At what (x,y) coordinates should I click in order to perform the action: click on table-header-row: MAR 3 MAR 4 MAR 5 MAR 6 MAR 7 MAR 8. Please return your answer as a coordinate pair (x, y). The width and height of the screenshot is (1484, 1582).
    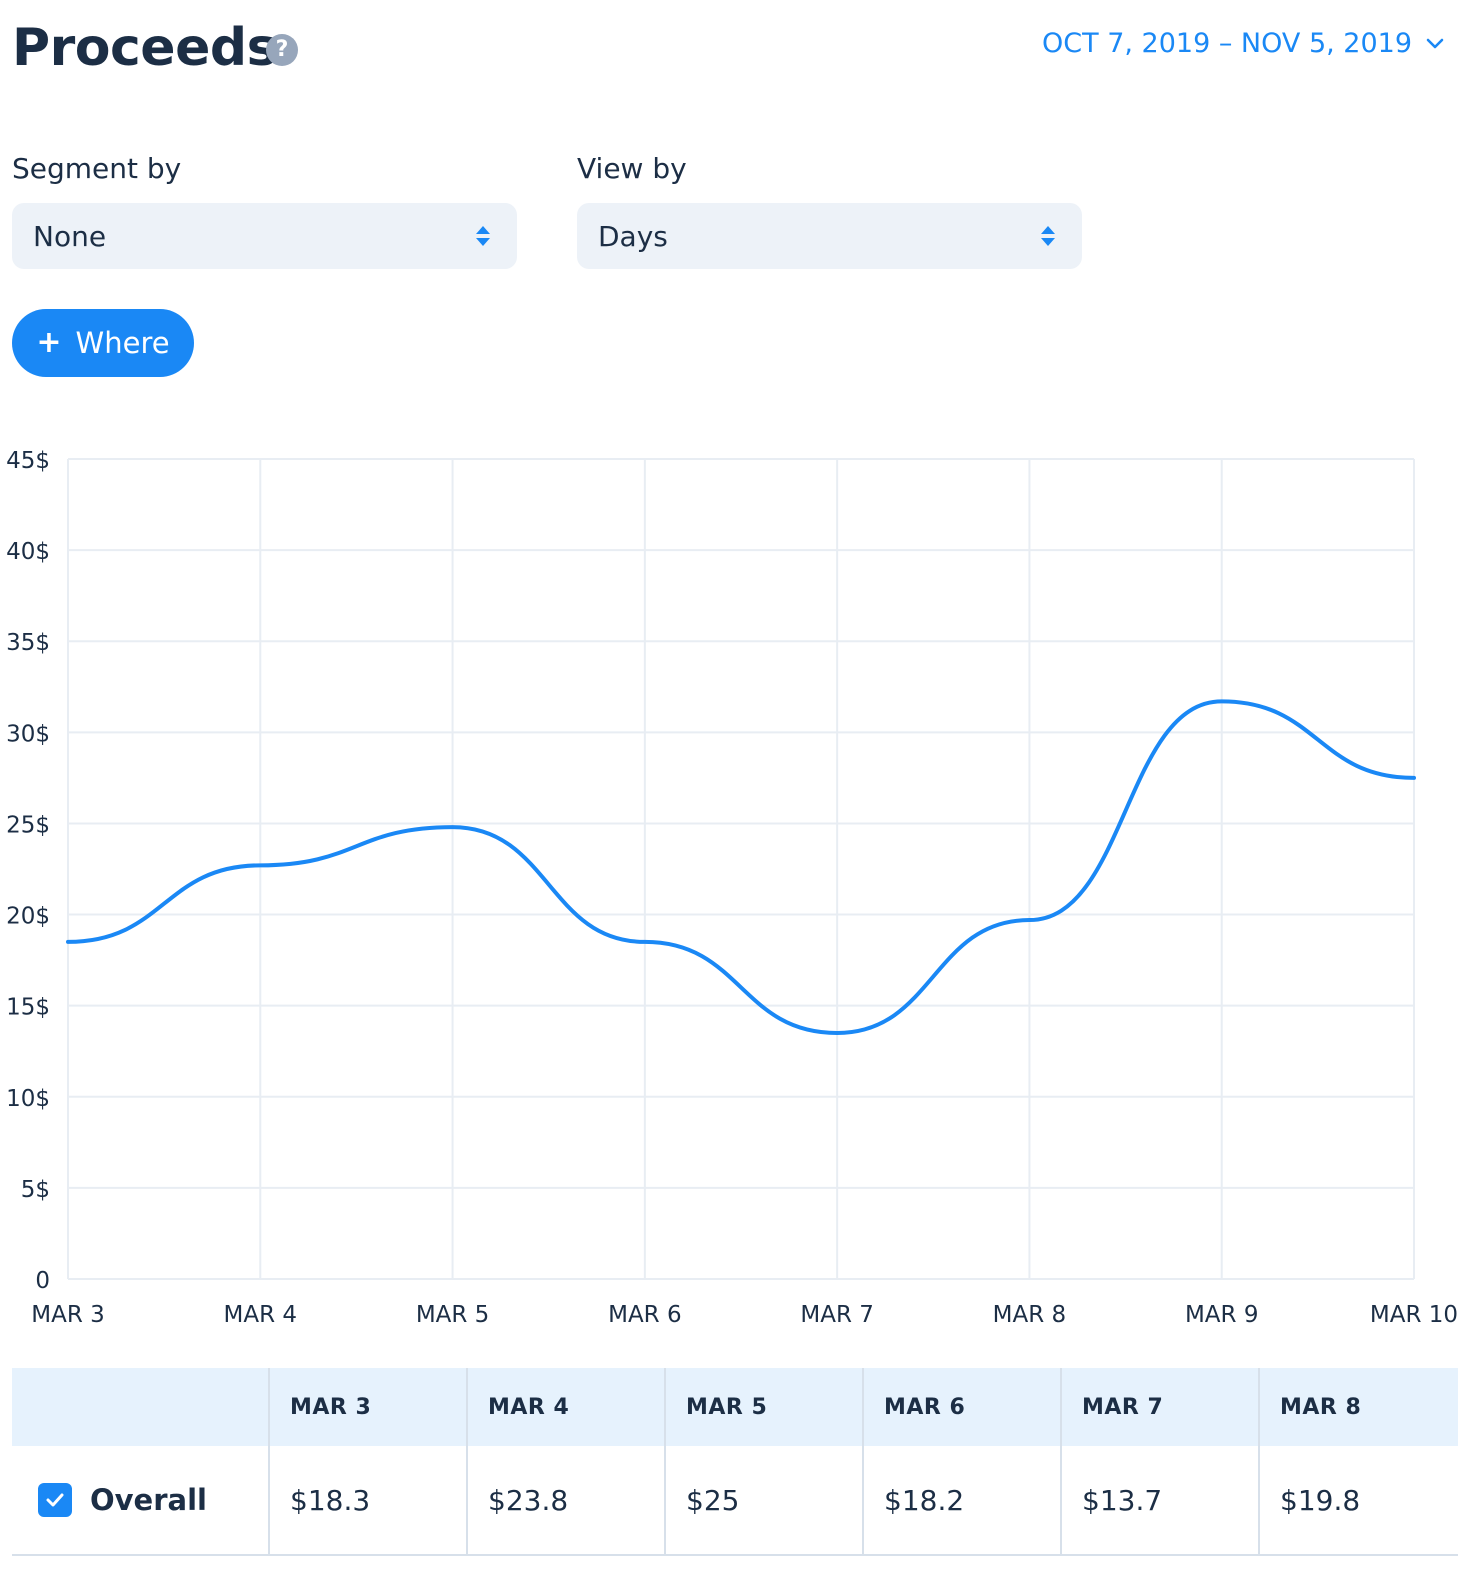
    Looking at the image, I should click on (735, 1407).